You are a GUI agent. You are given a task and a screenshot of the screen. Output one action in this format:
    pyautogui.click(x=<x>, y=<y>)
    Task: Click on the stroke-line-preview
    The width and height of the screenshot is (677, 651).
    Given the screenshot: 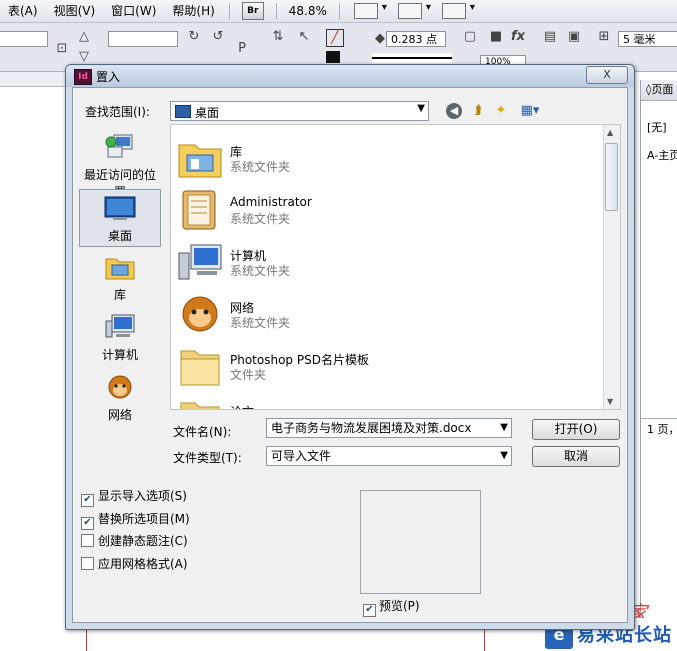 What is the action you would take?
    pyautogui.click(x=412, y=58)
    